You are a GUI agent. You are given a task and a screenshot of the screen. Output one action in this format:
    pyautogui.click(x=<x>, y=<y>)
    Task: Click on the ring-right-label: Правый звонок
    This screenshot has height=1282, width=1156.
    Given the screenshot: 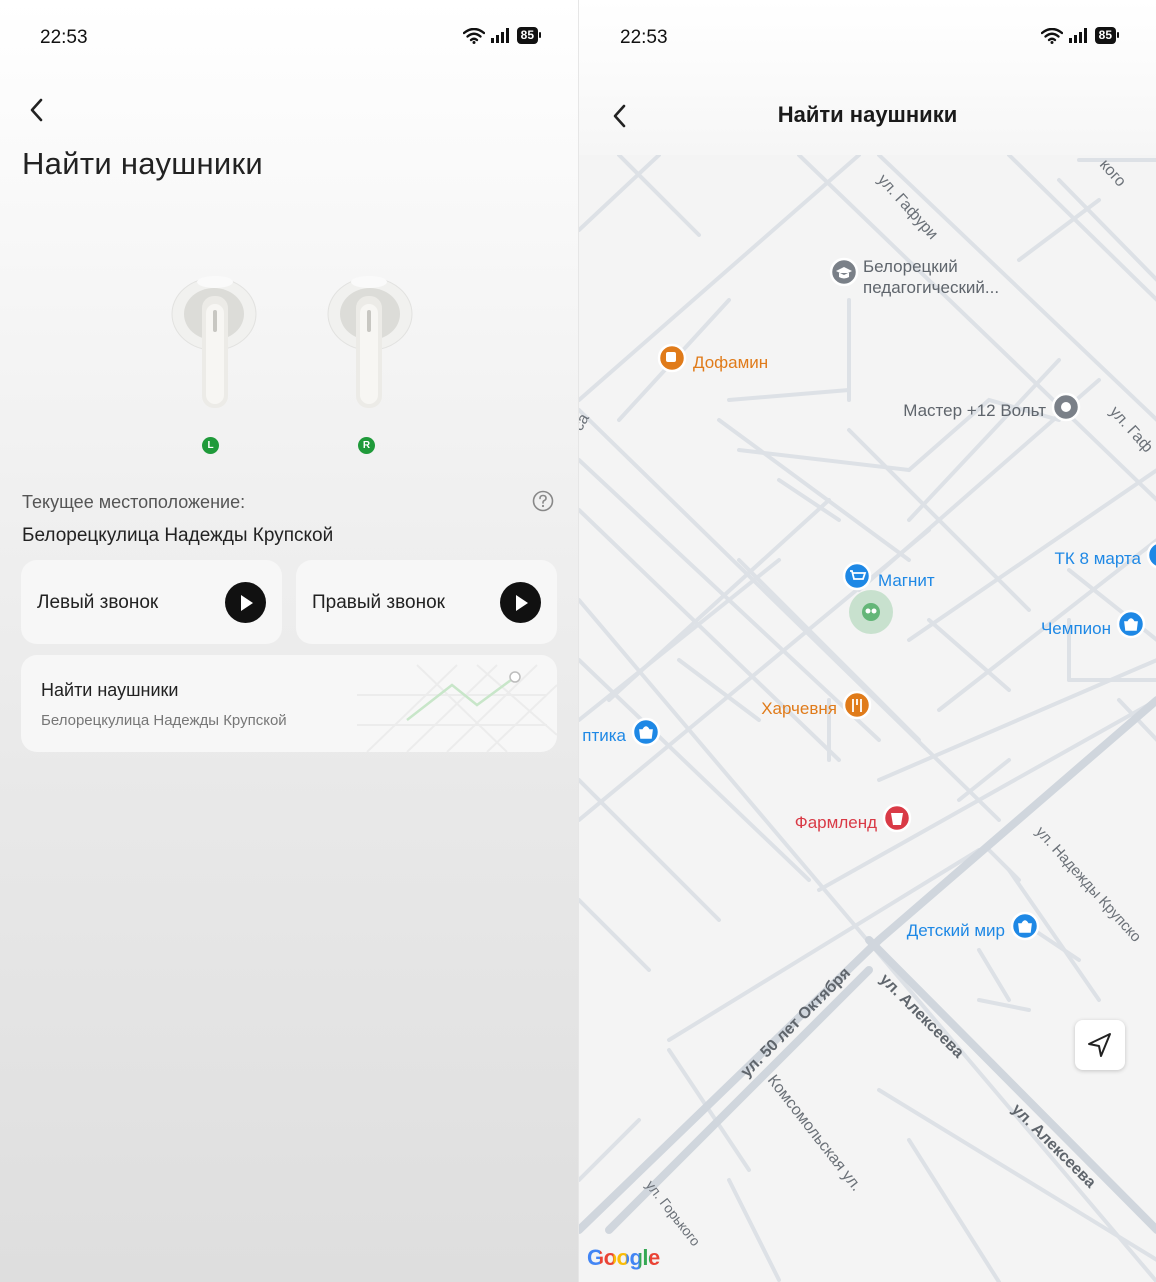 What is the action you would take?
    pyautogui.click(x=378, y=602)
    